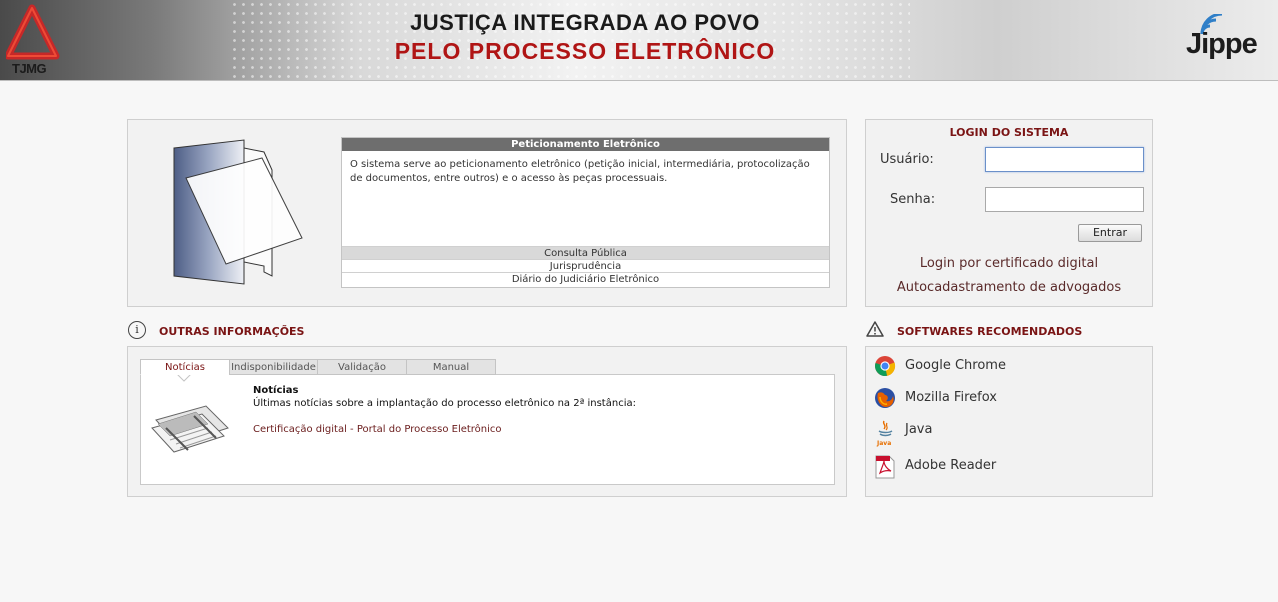 This screenshot has width=1278, height=602. Describe the element at coordinates (913, 199) in the screenshot. I see `password-label: Senha:` at that location.